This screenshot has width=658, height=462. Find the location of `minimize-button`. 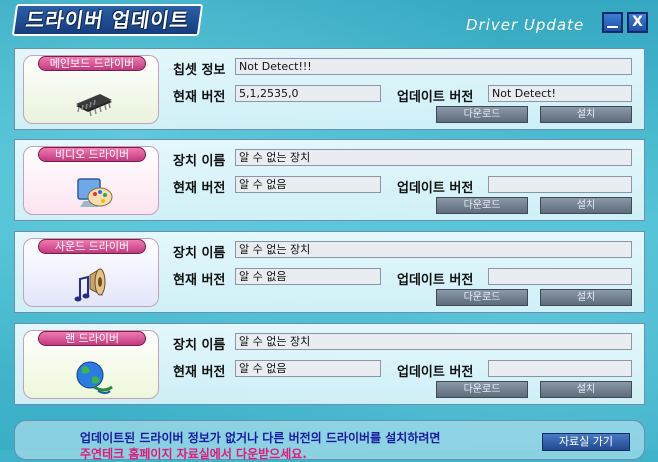

minimize-button is located at coordinates (612, 22).